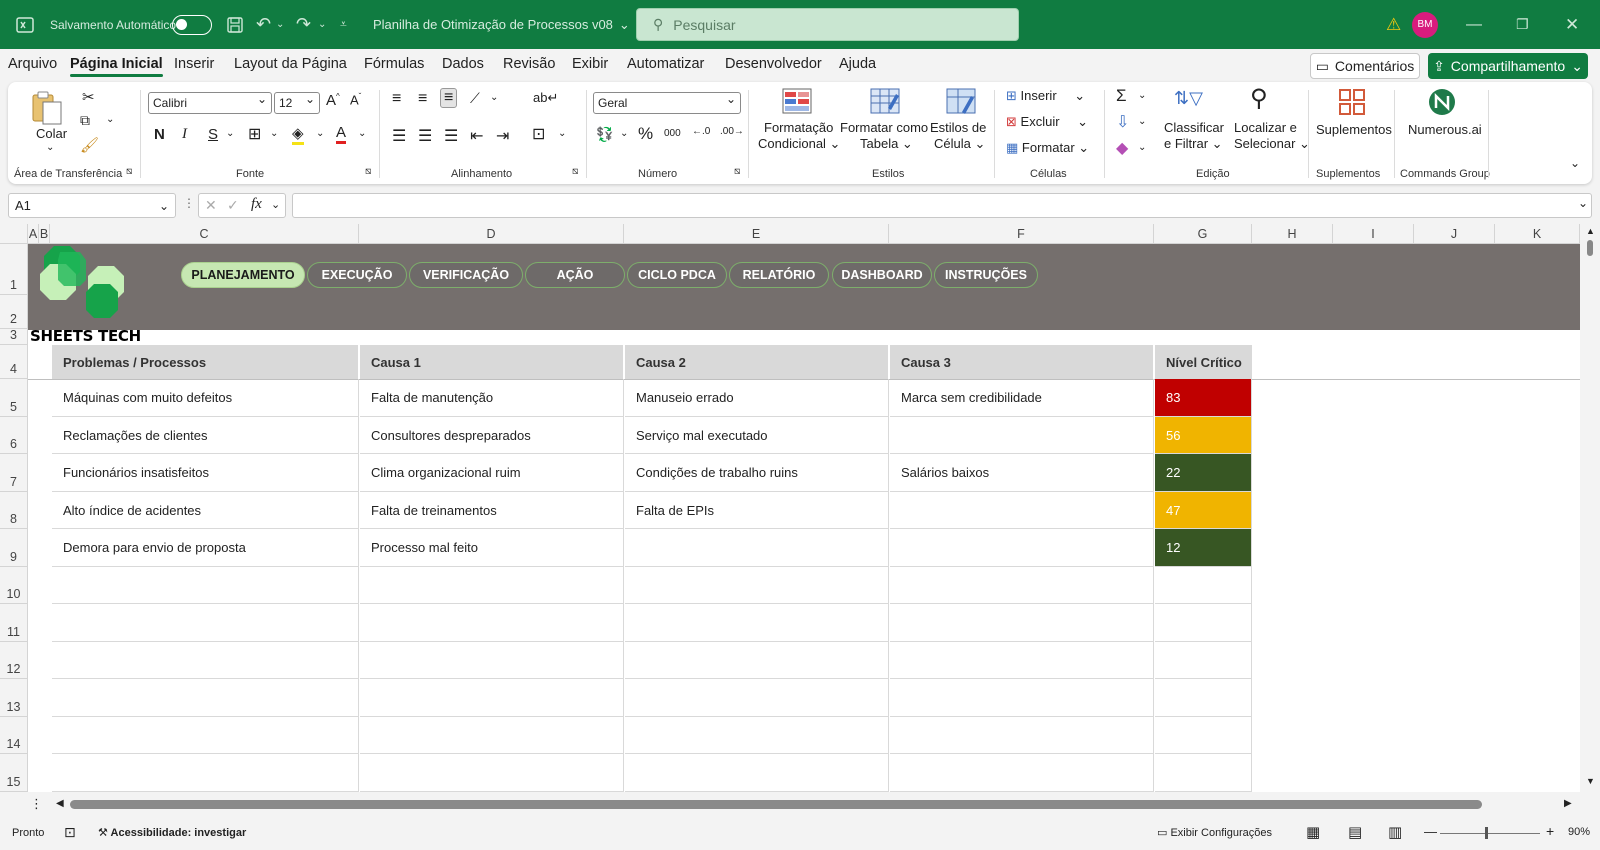 This screenshot has height=850, width=1600. Describe the element at coordinates (986, 275) in the screenshot. I see `nav-instrucoes: INSTRUÇÕES` at that location.